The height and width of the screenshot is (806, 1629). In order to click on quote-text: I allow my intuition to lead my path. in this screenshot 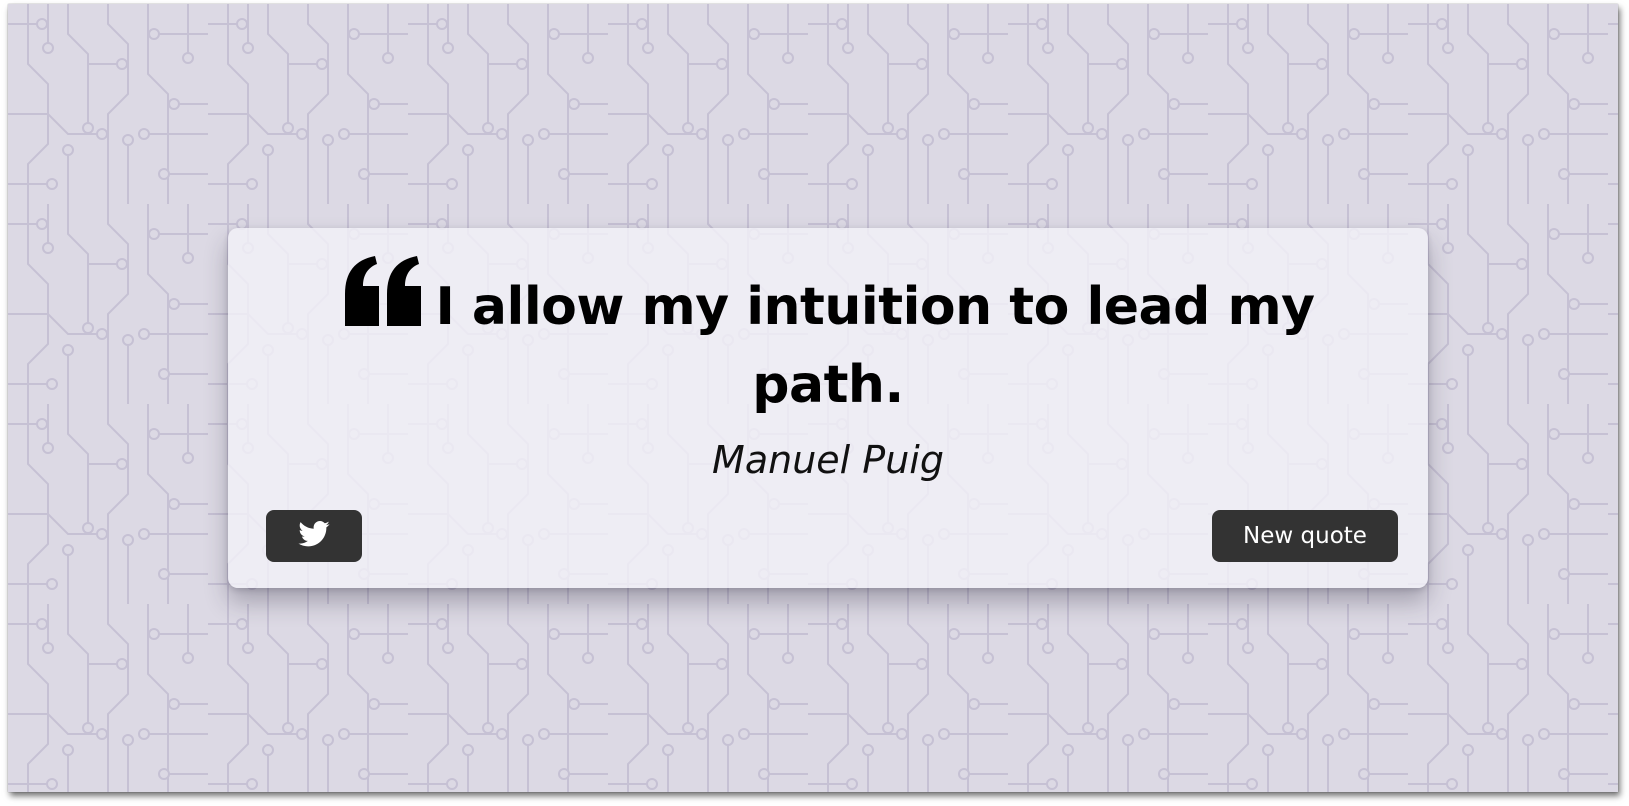, I will do `click(875, 346)`.